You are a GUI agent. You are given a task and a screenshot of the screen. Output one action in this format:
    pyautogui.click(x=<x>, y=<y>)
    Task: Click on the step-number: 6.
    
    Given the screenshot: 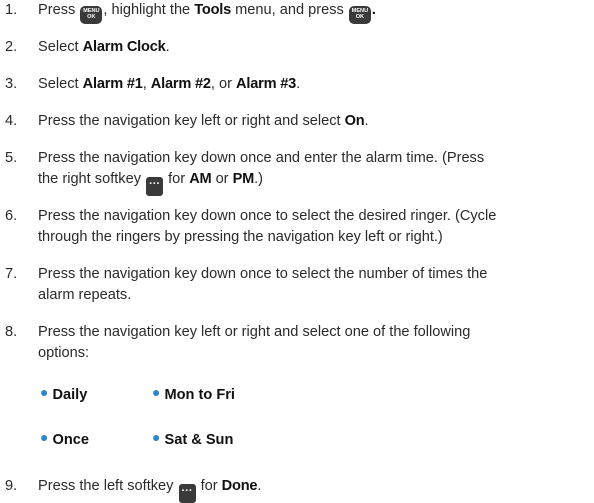 What is the action you would take?
    pyautogui.click(x=11, y=216)
    